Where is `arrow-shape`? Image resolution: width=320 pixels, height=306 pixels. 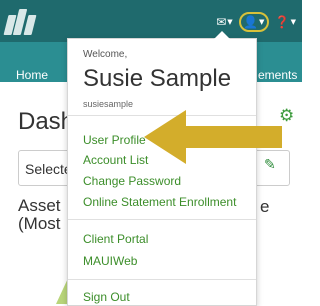
arrow-shape is located at coordinates (213, 137).